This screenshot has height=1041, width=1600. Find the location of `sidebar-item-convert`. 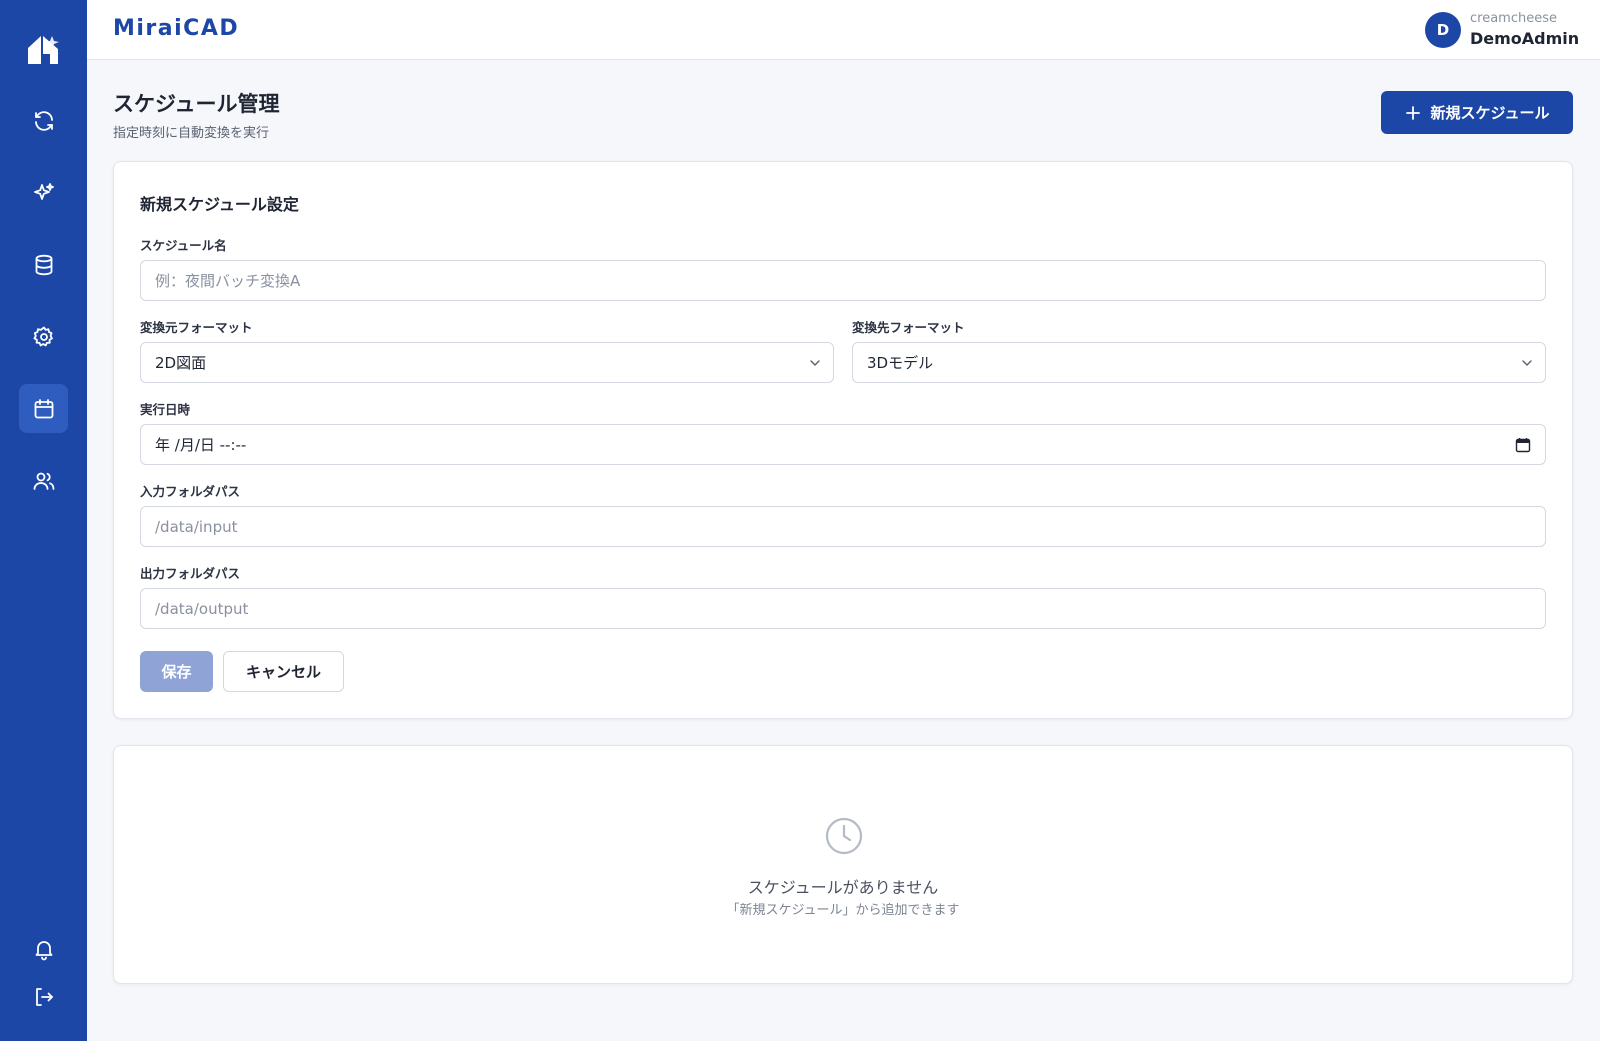

sidebar-item-convert is located at coordinates (43, 120).